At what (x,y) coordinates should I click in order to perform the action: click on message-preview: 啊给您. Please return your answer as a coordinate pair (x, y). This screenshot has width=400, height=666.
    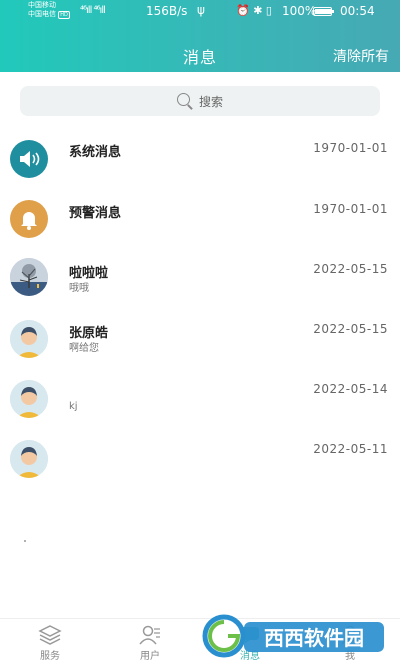
    Looking at the image, I should click on (84, 348).